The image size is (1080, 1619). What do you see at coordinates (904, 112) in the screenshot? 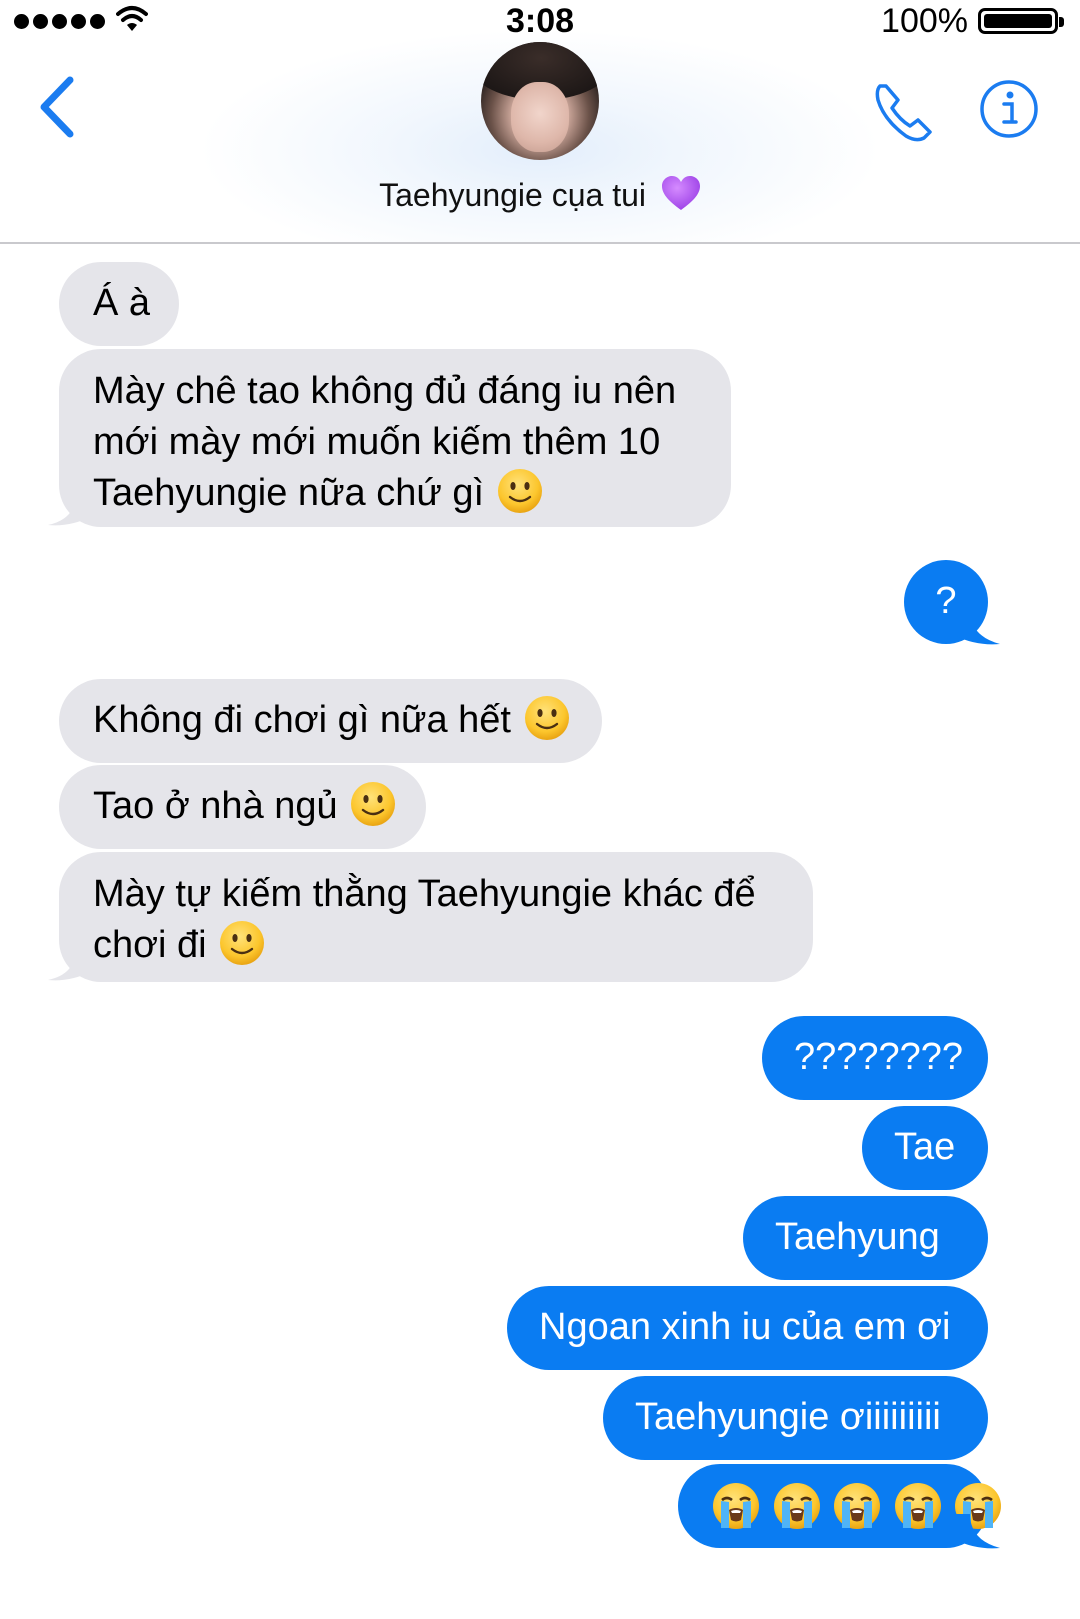
I see `phone-icon` at bounding box center [904, 112].